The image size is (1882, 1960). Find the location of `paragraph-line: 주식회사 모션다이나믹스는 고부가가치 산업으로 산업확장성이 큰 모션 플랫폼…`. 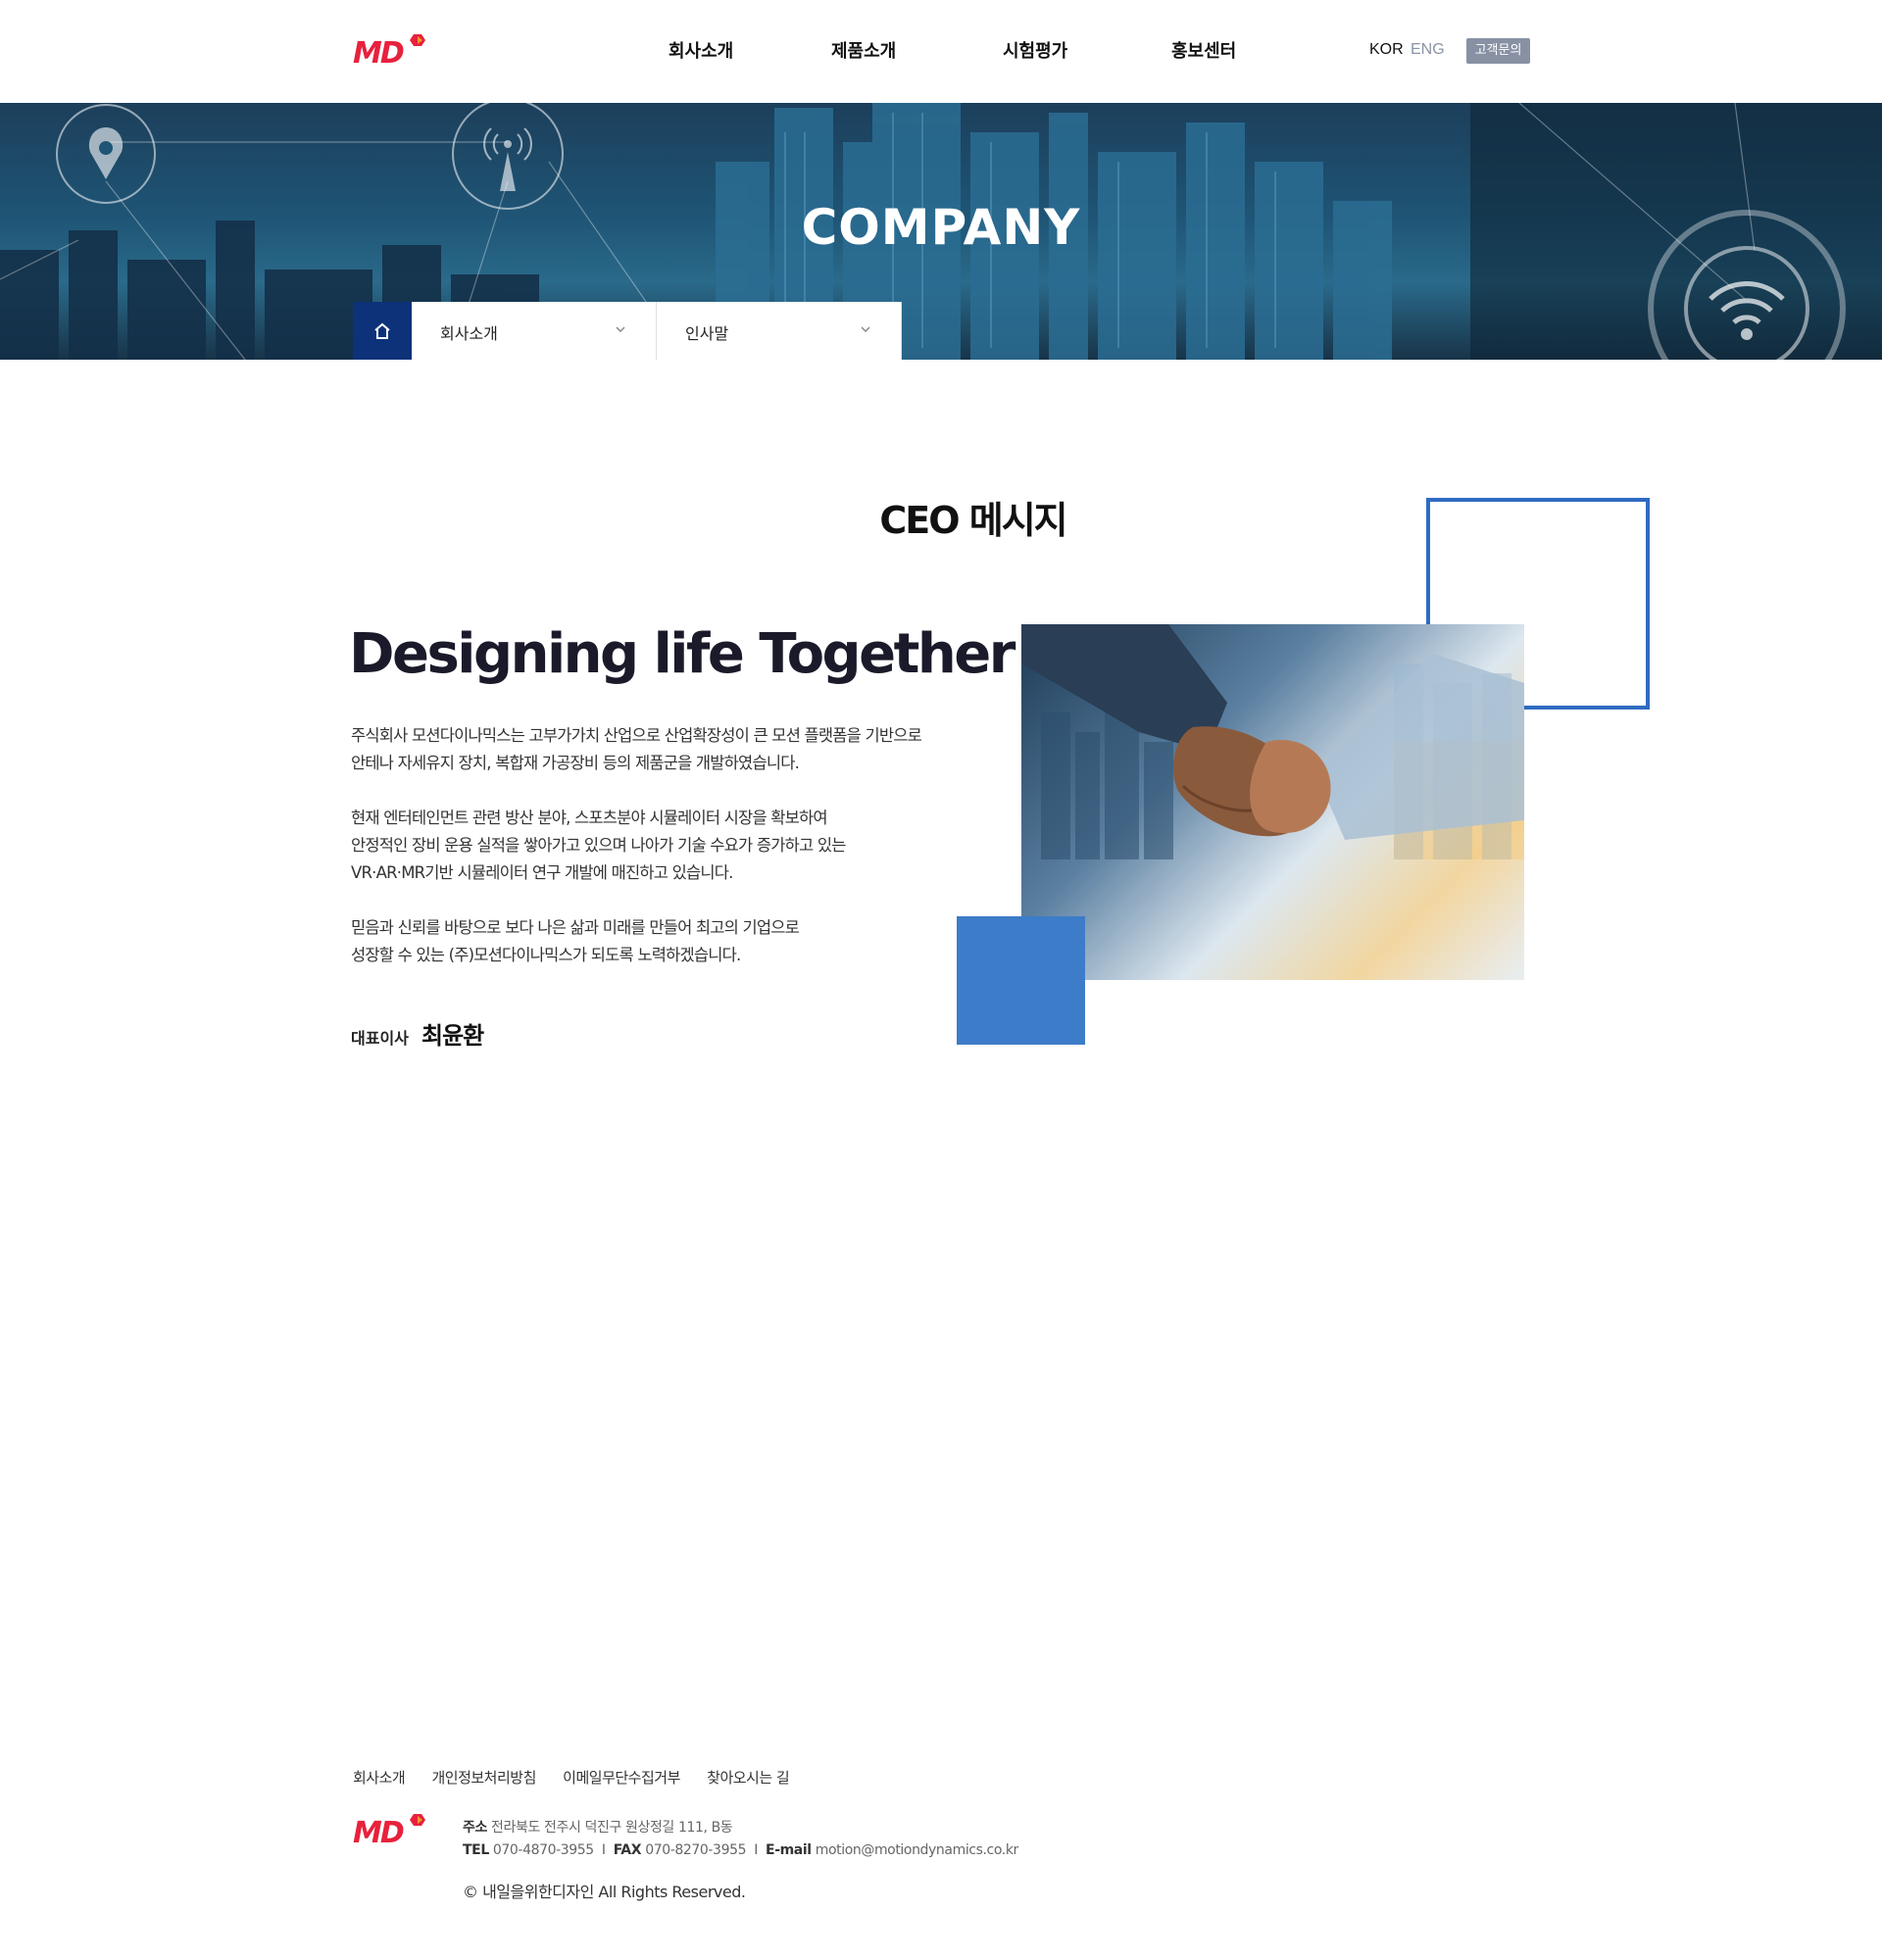

paragraph-line: 주식회사 모션다이나믹스는 고부가가치 산업으로 산업확장성이 큰 모션 플랫폼… is located at coordinates (637, 735).